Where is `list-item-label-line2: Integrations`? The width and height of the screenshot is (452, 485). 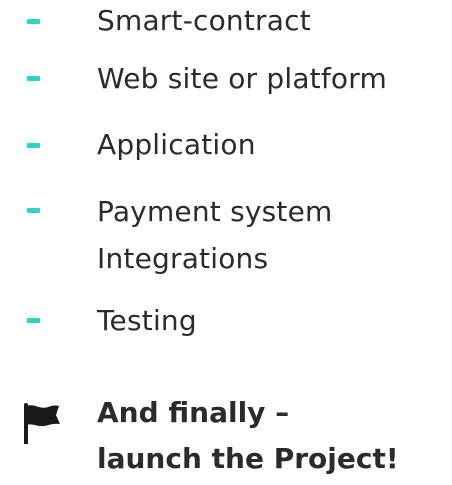
list-item-label-line2: Integrations is located at coordinates (183, 258).